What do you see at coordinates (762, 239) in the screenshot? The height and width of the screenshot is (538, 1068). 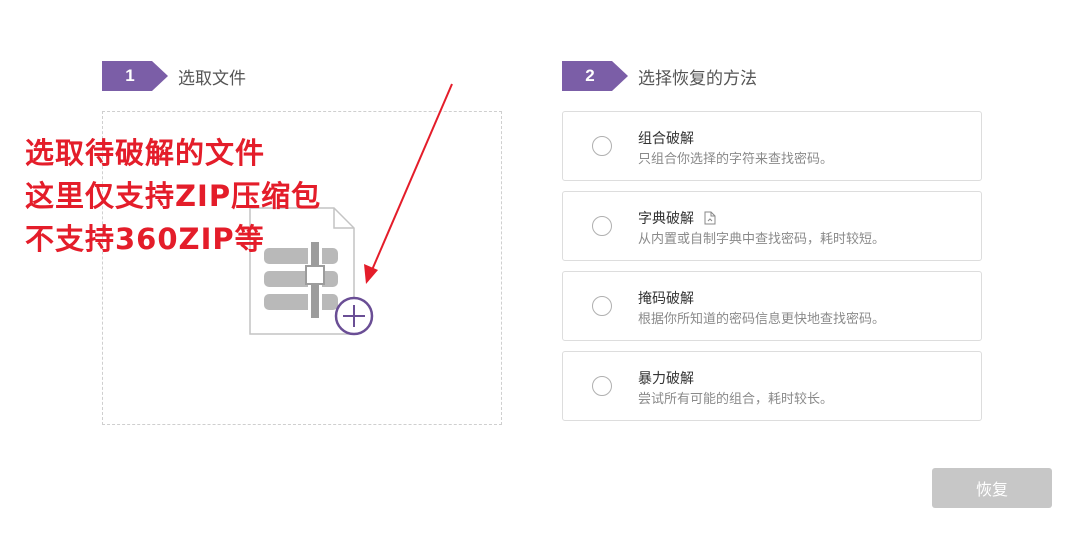 I see `method-desc: 从内置或自制字典中查找密码，耗时较短。` at bounding box center [762, 239].